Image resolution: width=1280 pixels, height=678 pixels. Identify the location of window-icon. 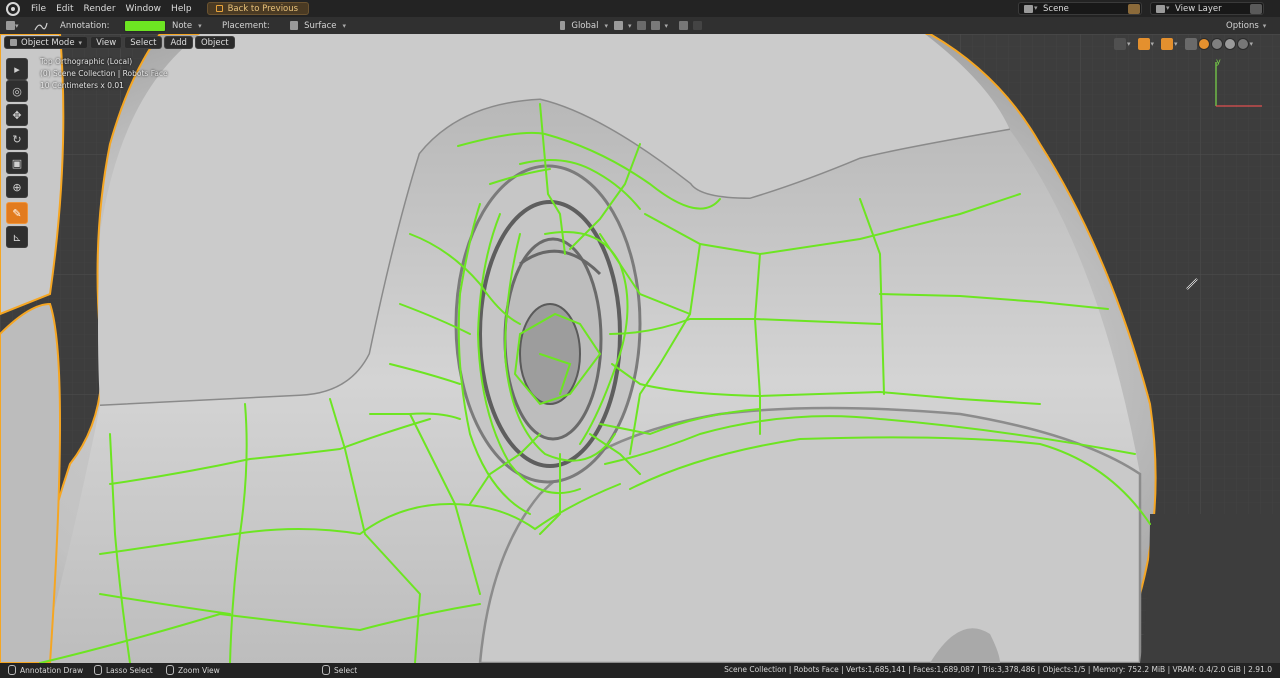
(219, 8).